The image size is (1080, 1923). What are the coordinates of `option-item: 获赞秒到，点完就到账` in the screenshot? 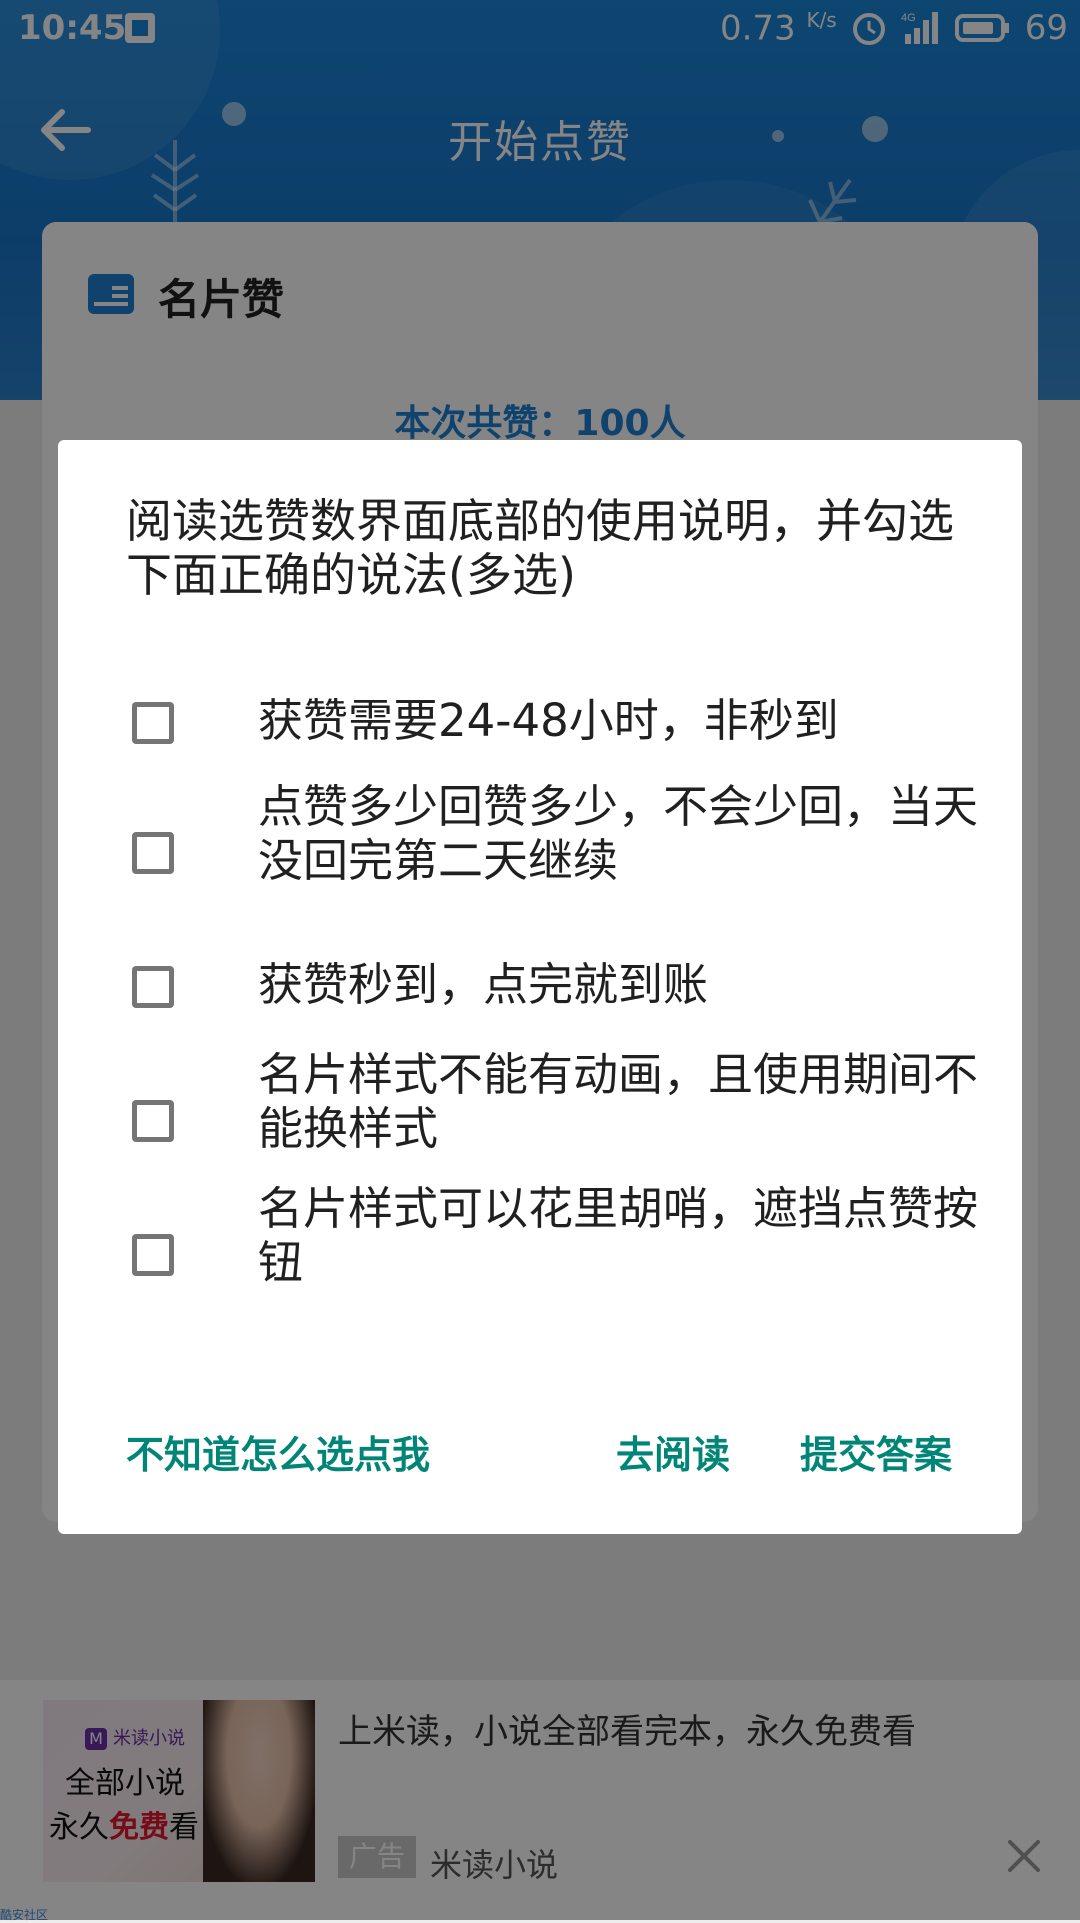 It's located at (540, 969).